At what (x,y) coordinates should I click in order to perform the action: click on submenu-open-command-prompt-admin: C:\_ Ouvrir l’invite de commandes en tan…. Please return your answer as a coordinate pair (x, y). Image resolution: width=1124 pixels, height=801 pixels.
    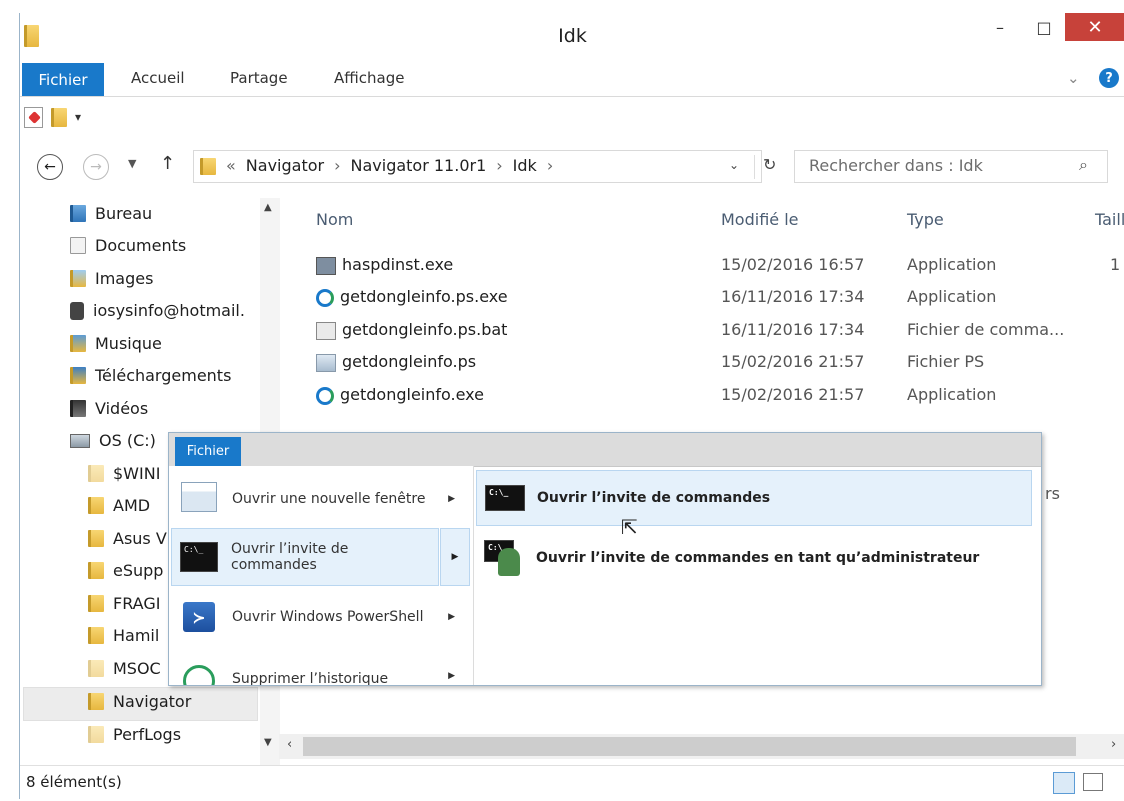
    Looking at the image, I should click on (754, 558).